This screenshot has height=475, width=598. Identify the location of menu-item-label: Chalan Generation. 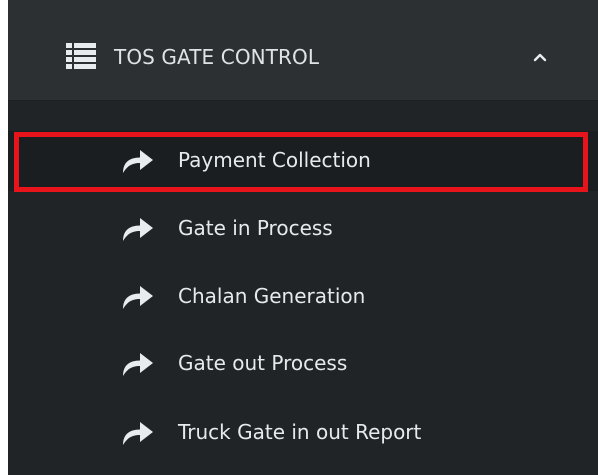
(272, 296).